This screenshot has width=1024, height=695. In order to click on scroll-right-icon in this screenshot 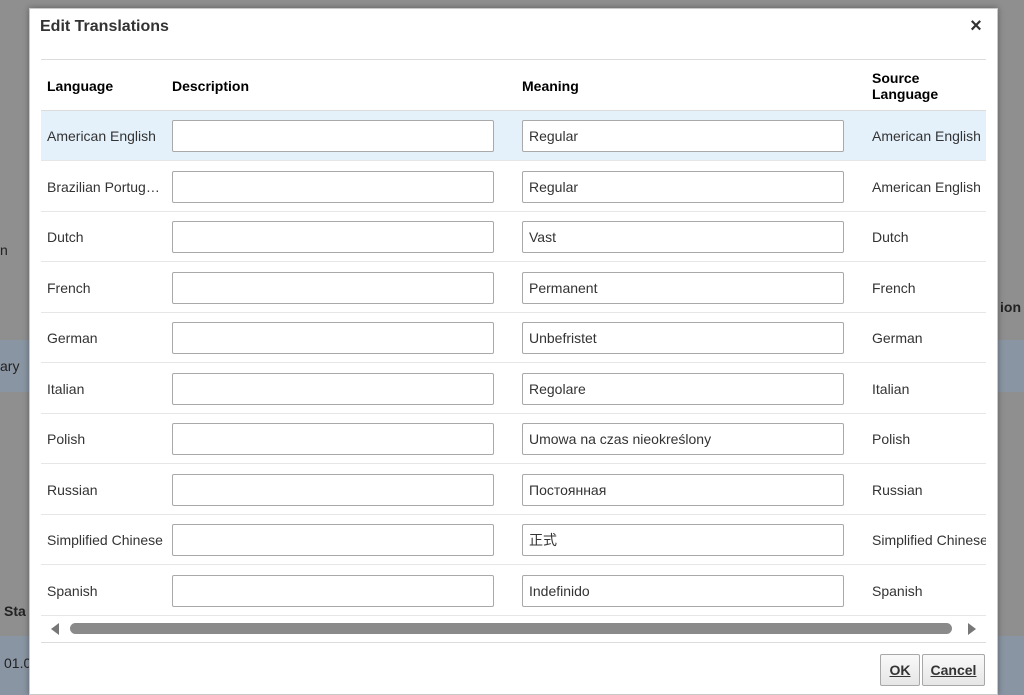, I will do `click(972, 629)`.